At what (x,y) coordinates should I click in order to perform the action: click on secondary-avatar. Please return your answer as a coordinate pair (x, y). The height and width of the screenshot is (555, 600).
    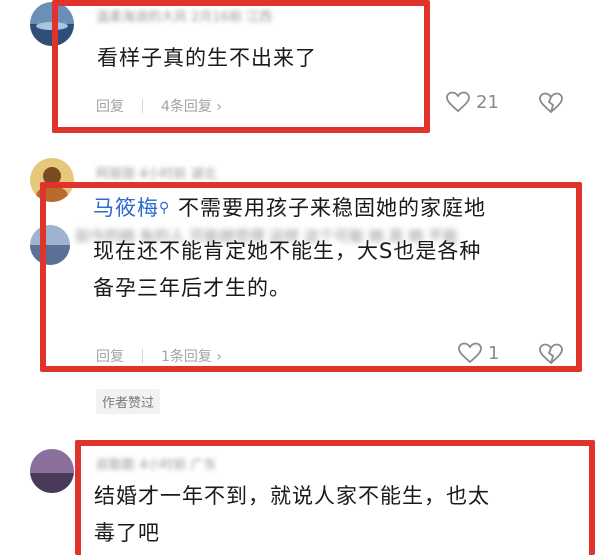
    Looking at the image, I should click on (50, 245).